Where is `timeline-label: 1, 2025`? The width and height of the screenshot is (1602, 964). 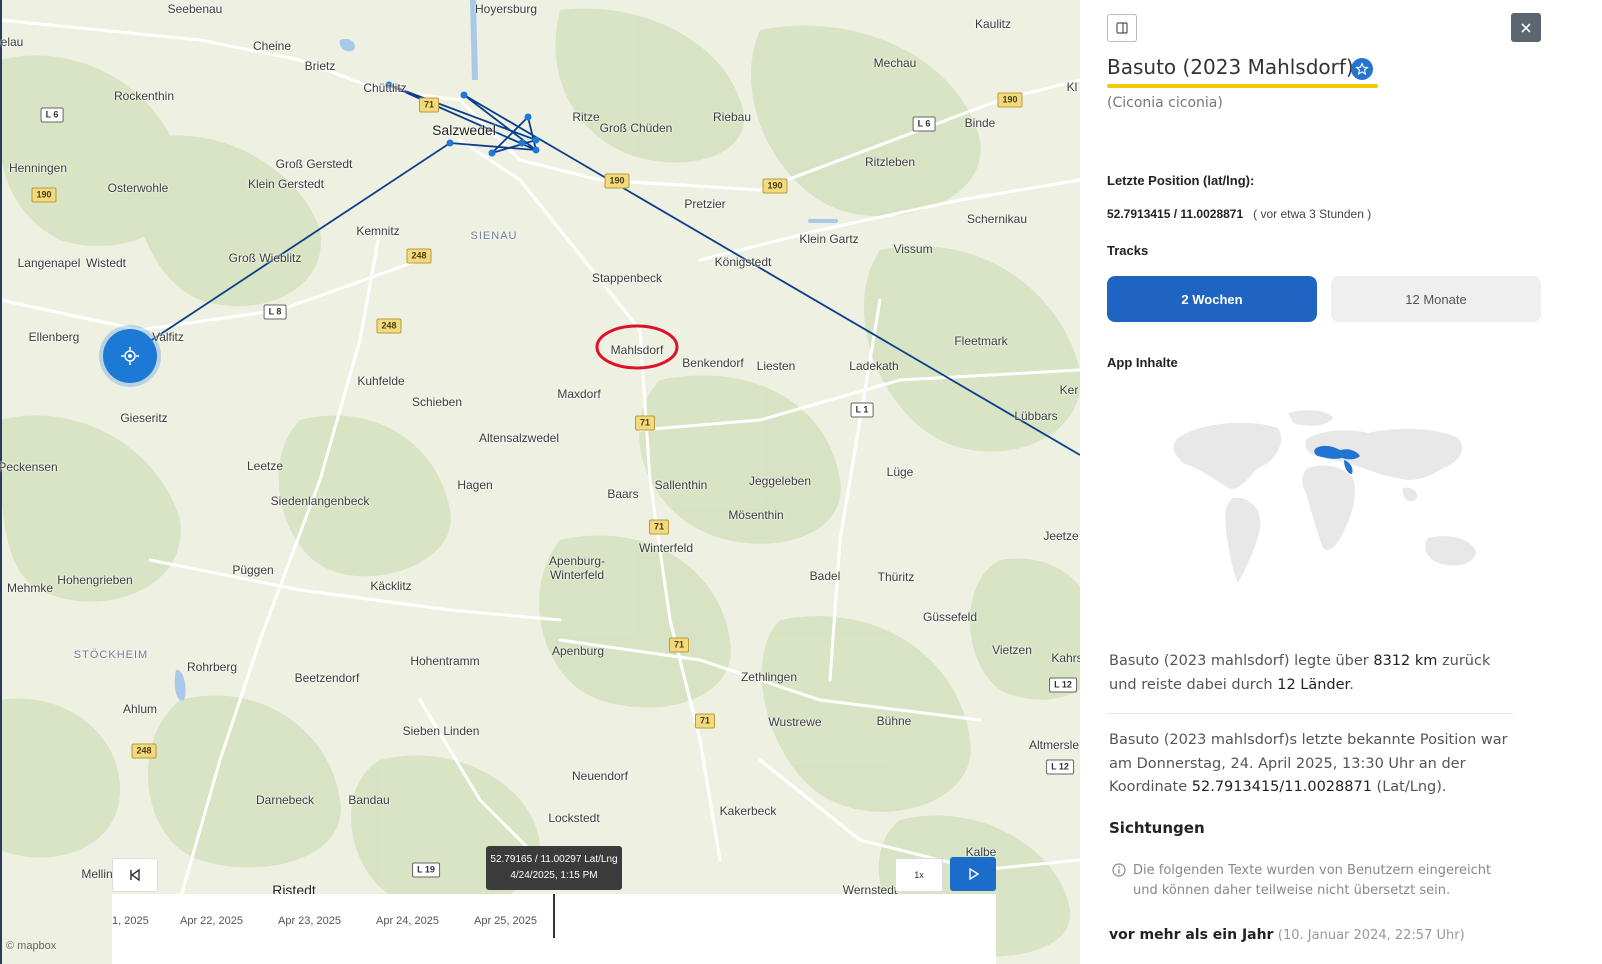
timeline-label: 1, 2025 is located at coordinates (130, 921).